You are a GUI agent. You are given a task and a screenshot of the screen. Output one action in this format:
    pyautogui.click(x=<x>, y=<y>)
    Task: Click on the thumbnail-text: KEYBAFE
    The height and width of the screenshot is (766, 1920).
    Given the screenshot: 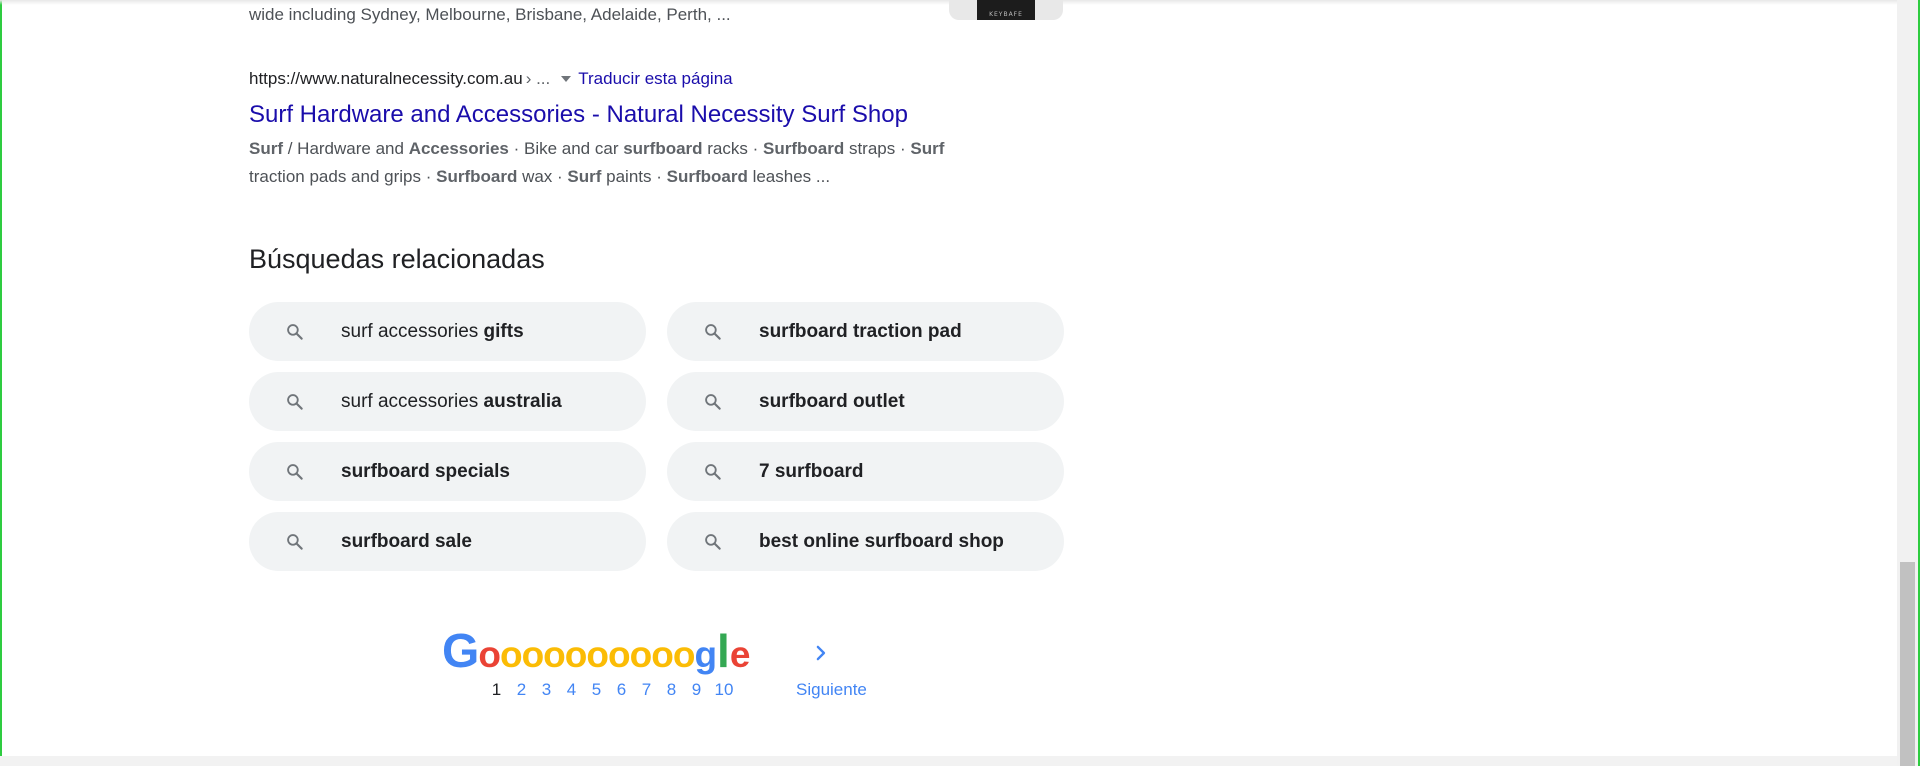 What is the action you would take?
    pyautogui.click(x=1006, y=14)
    